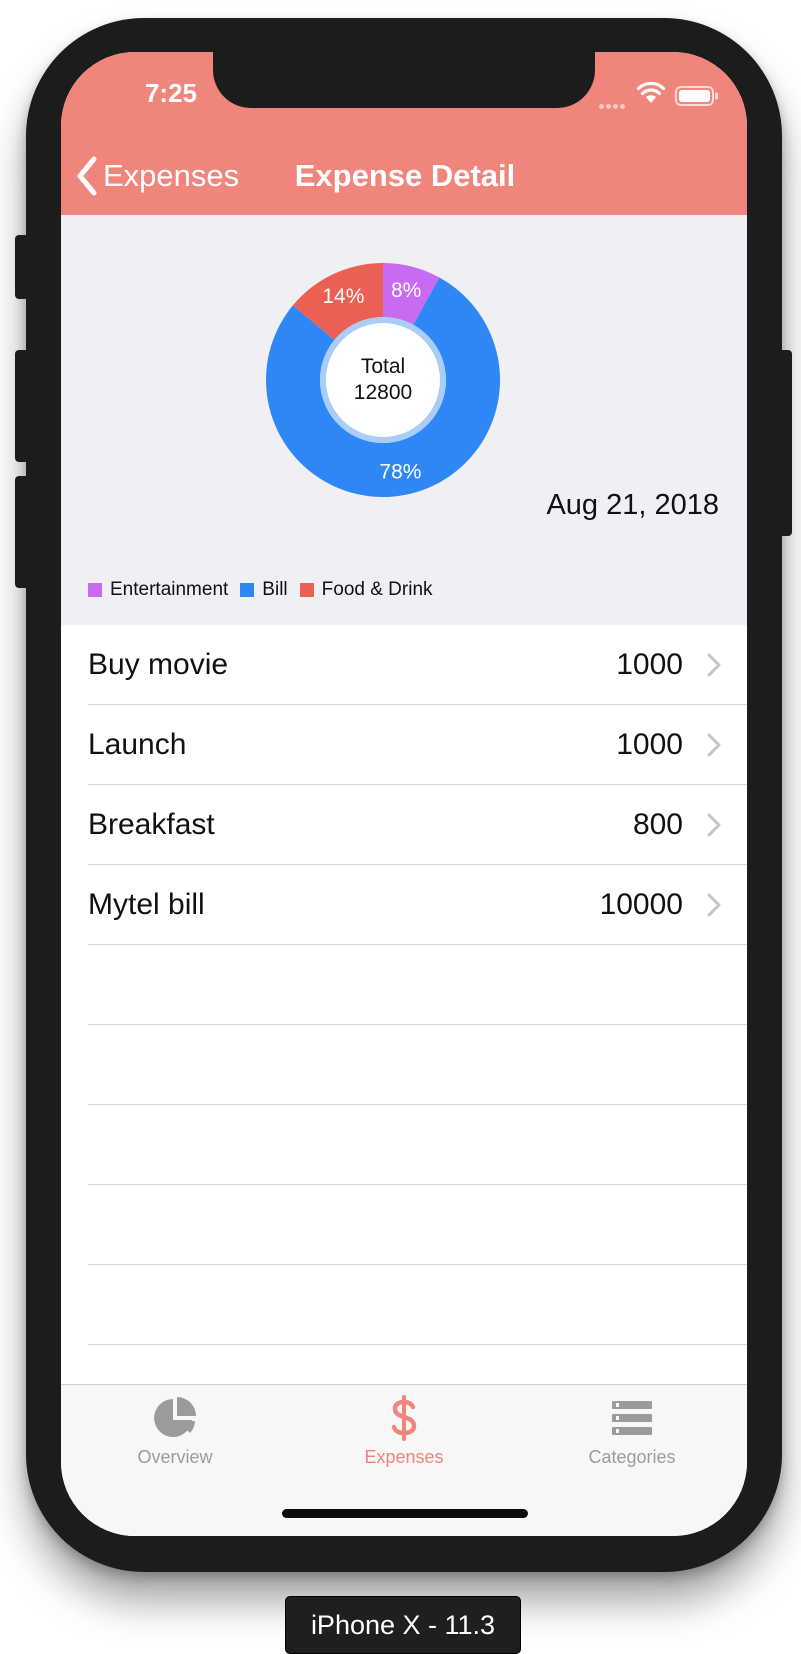  What do you see at coordinates (404, 745) in the screenshot?
I see `expense-row: Launch 1000` at bounding box center [404, 745].